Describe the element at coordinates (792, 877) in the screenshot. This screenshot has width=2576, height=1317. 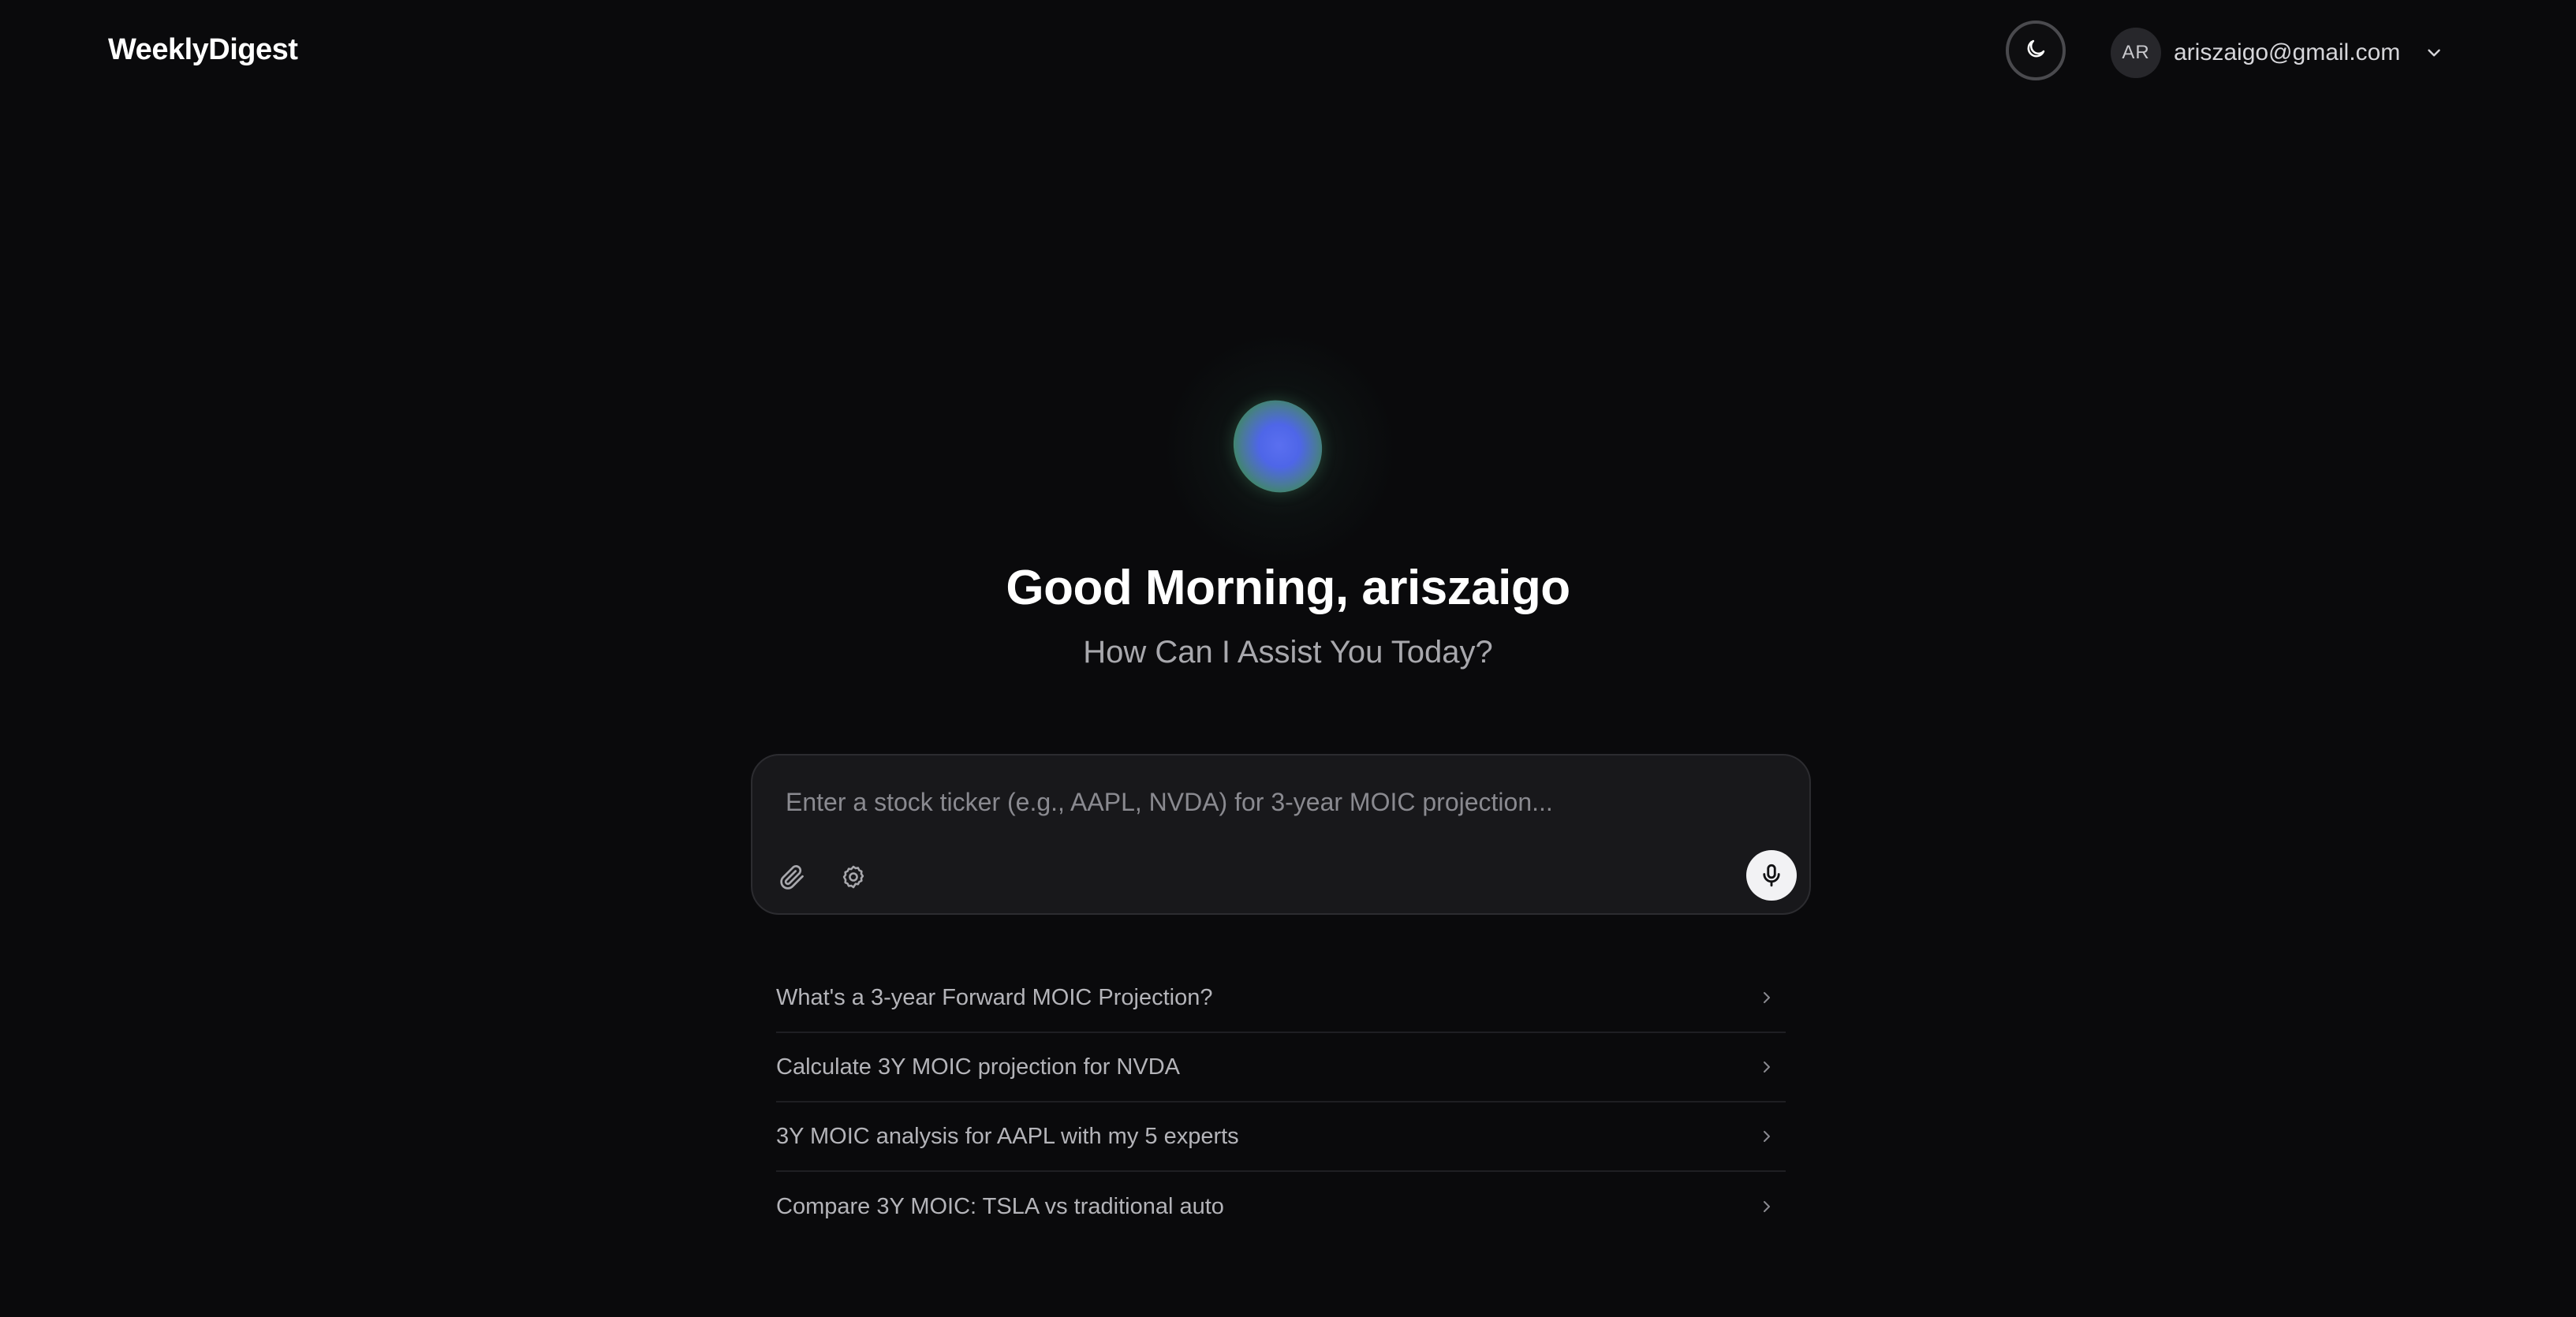
I see `paperclip-icon` at that location.